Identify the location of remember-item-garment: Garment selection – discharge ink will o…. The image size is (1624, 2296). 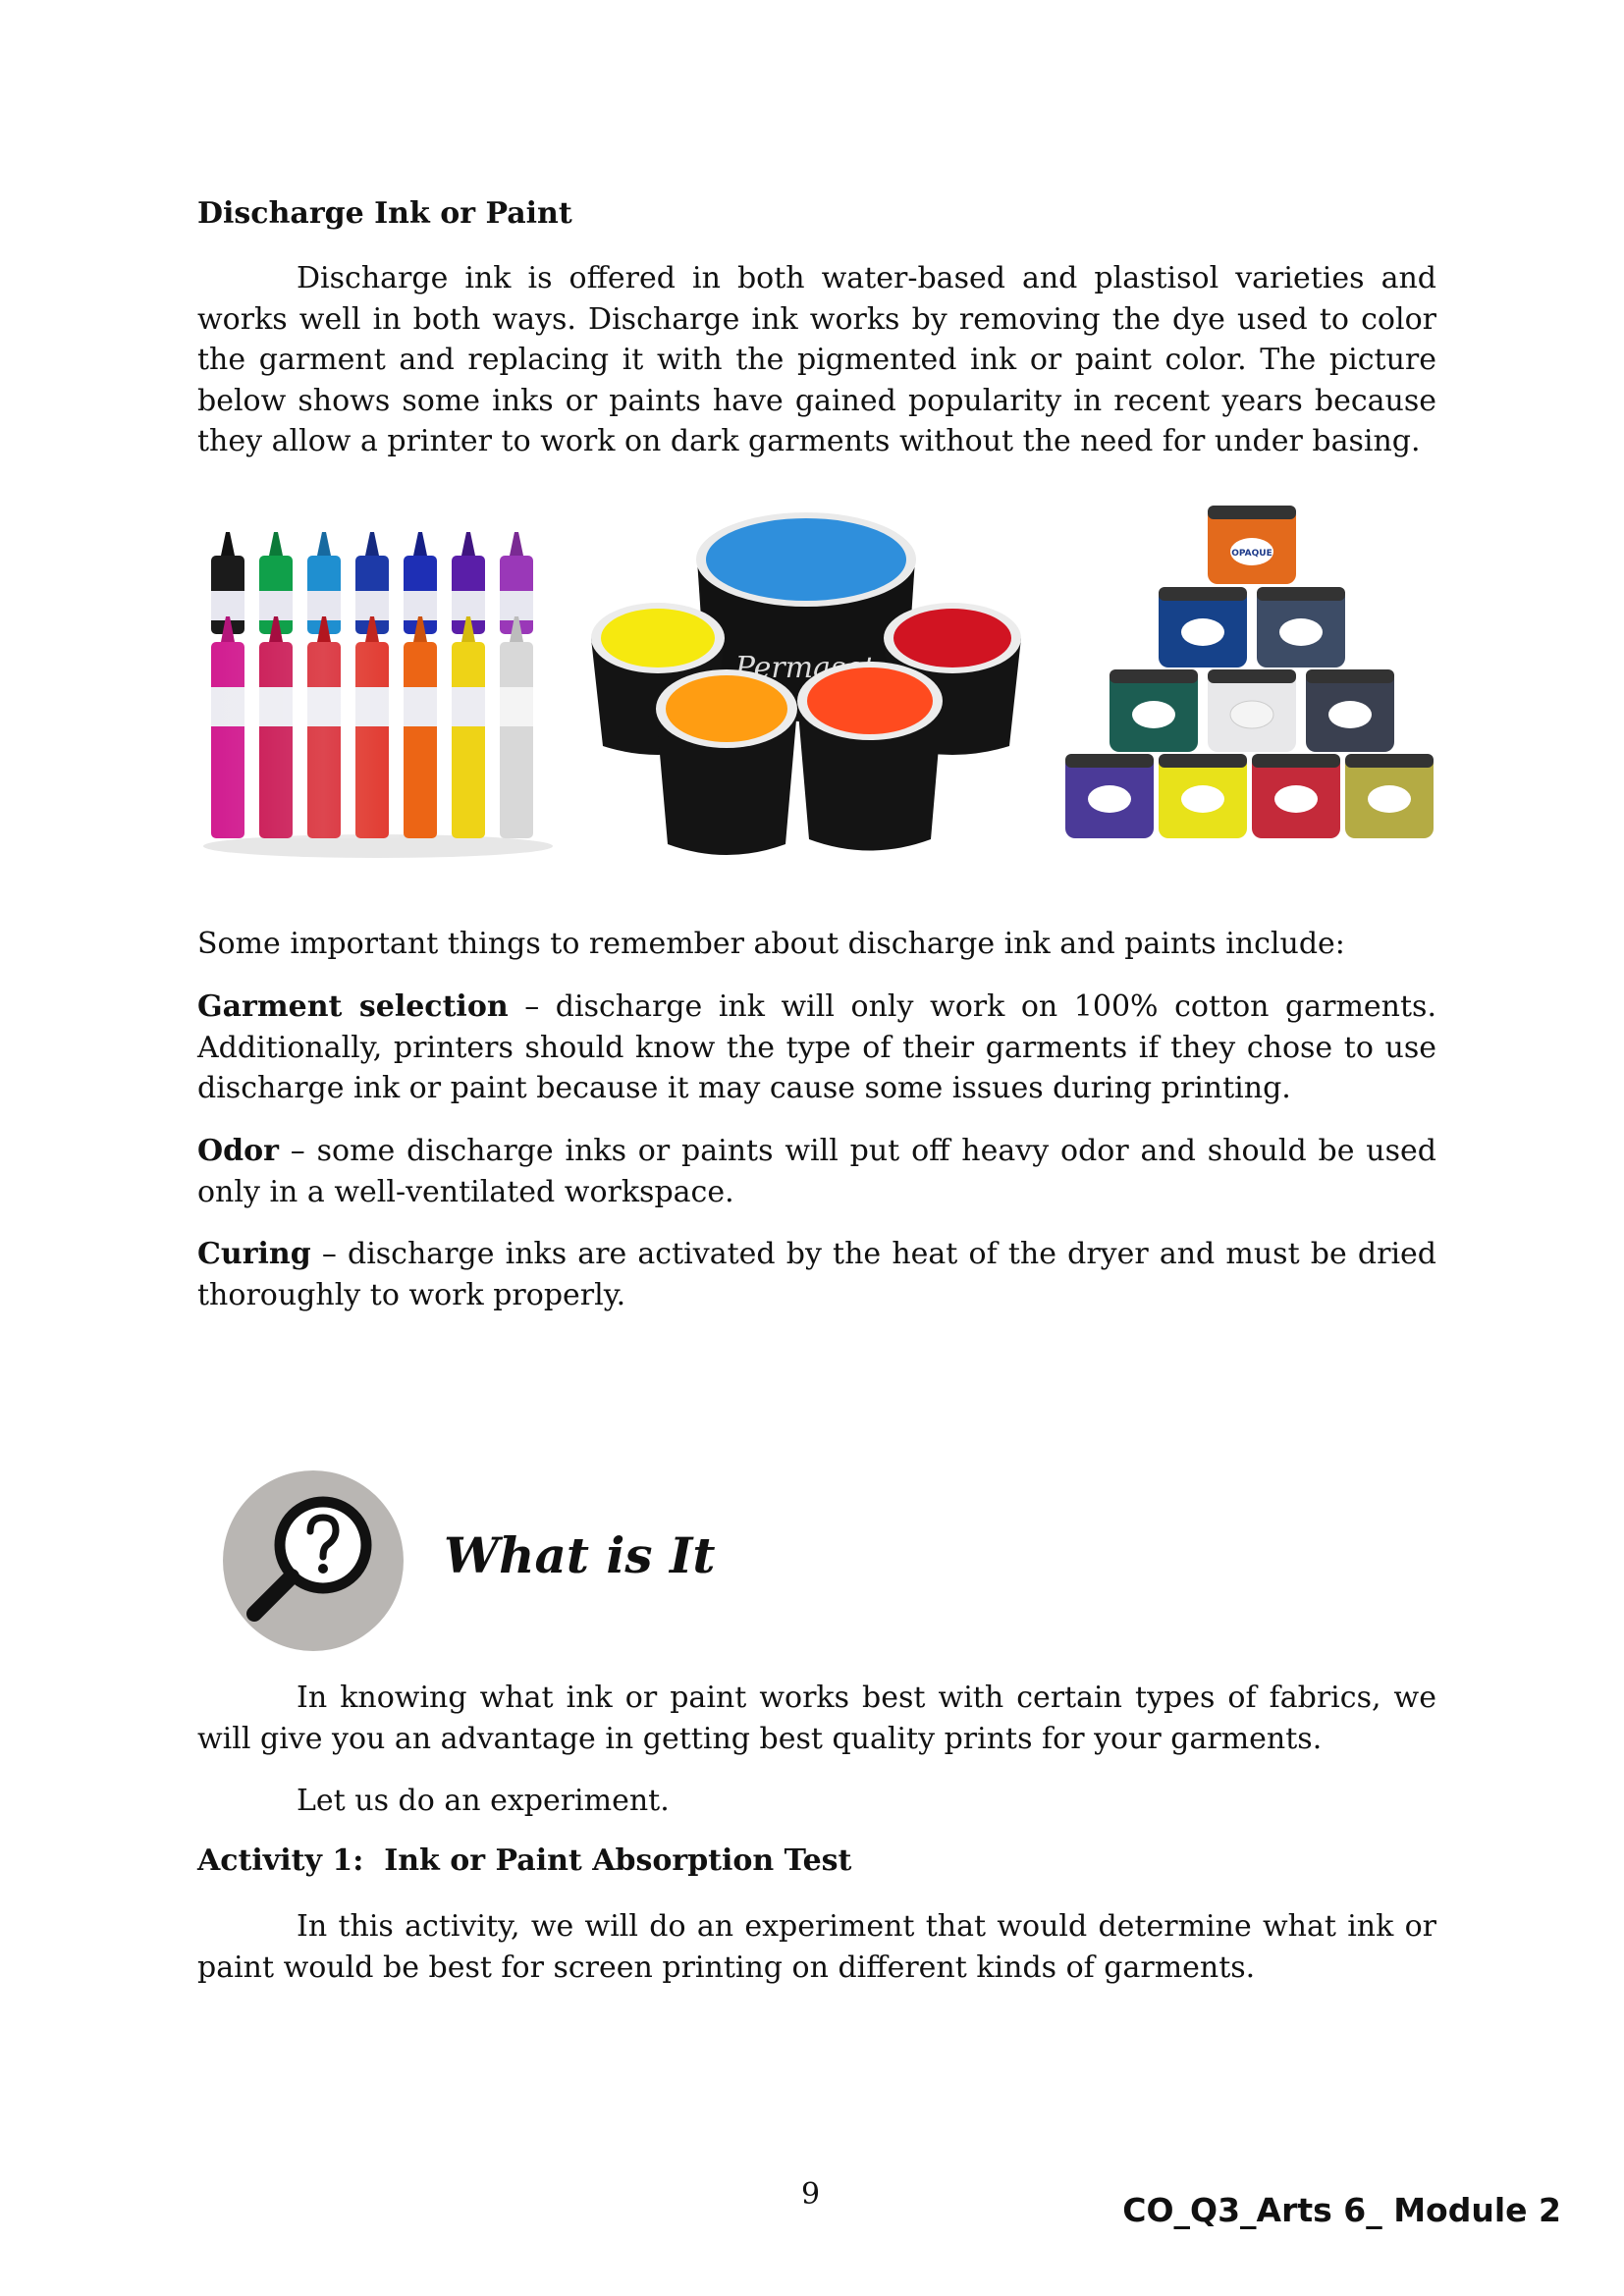
(816, 1048).